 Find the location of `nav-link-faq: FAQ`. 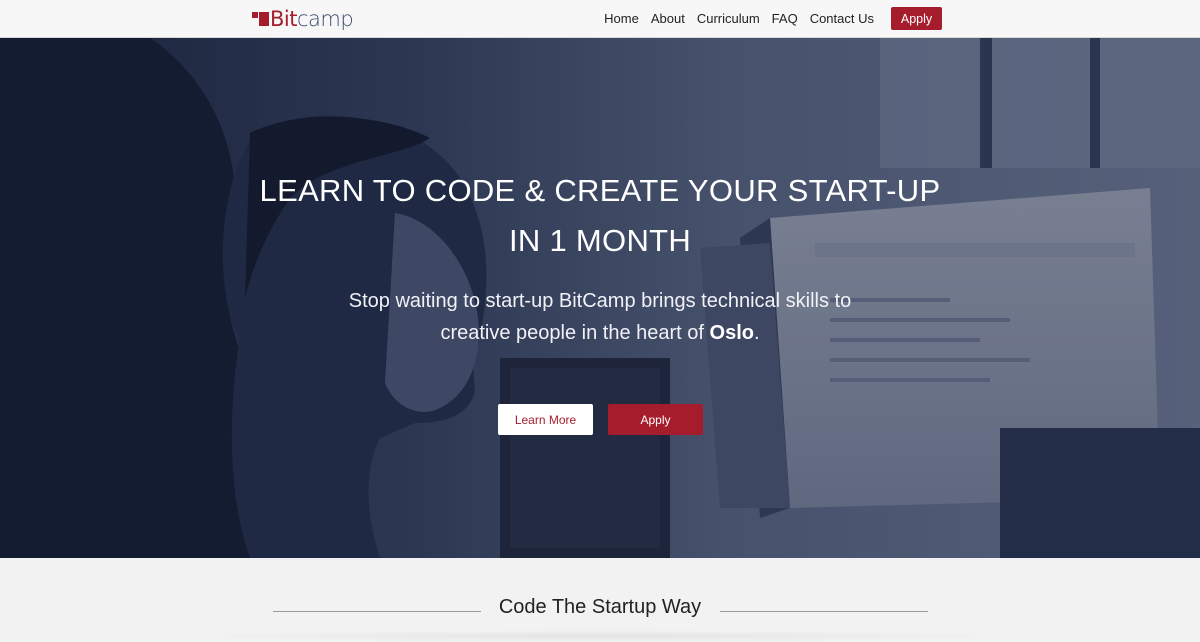

nav-link-faq: FAQ is located at coordinates (785, 18).